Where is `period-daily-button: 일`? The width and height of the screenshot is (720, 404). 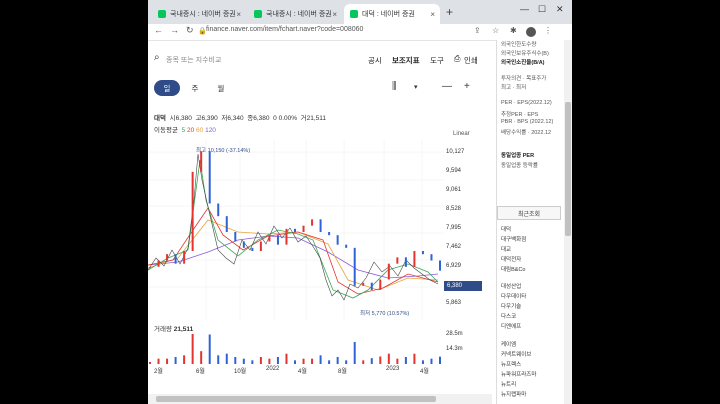
period-daily-button: 일 is located at coordinates (167, 88).